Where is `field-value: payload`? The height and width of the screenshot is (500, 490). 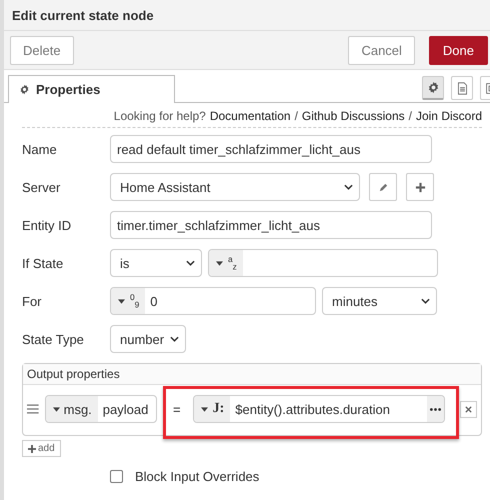
field-value: payload is located at coordinates (125, 409).